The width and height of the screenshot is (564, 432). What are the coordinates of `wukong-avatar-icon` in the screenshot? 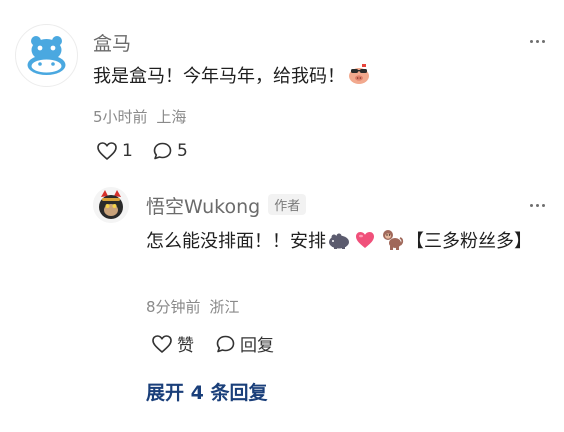 It's located at (111, 205).